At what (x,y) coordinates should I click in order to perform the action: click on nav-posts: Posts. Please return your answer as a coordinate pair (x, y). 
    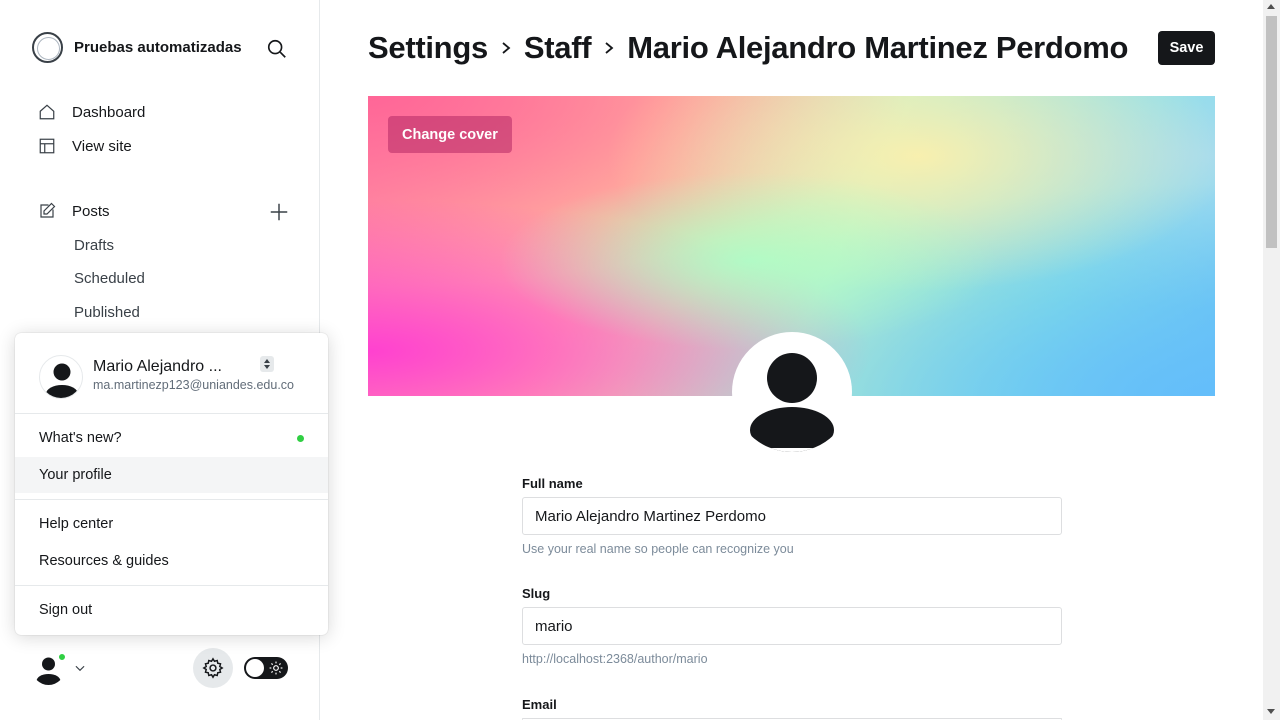
    Looking at the image, I should click on (74, 211).